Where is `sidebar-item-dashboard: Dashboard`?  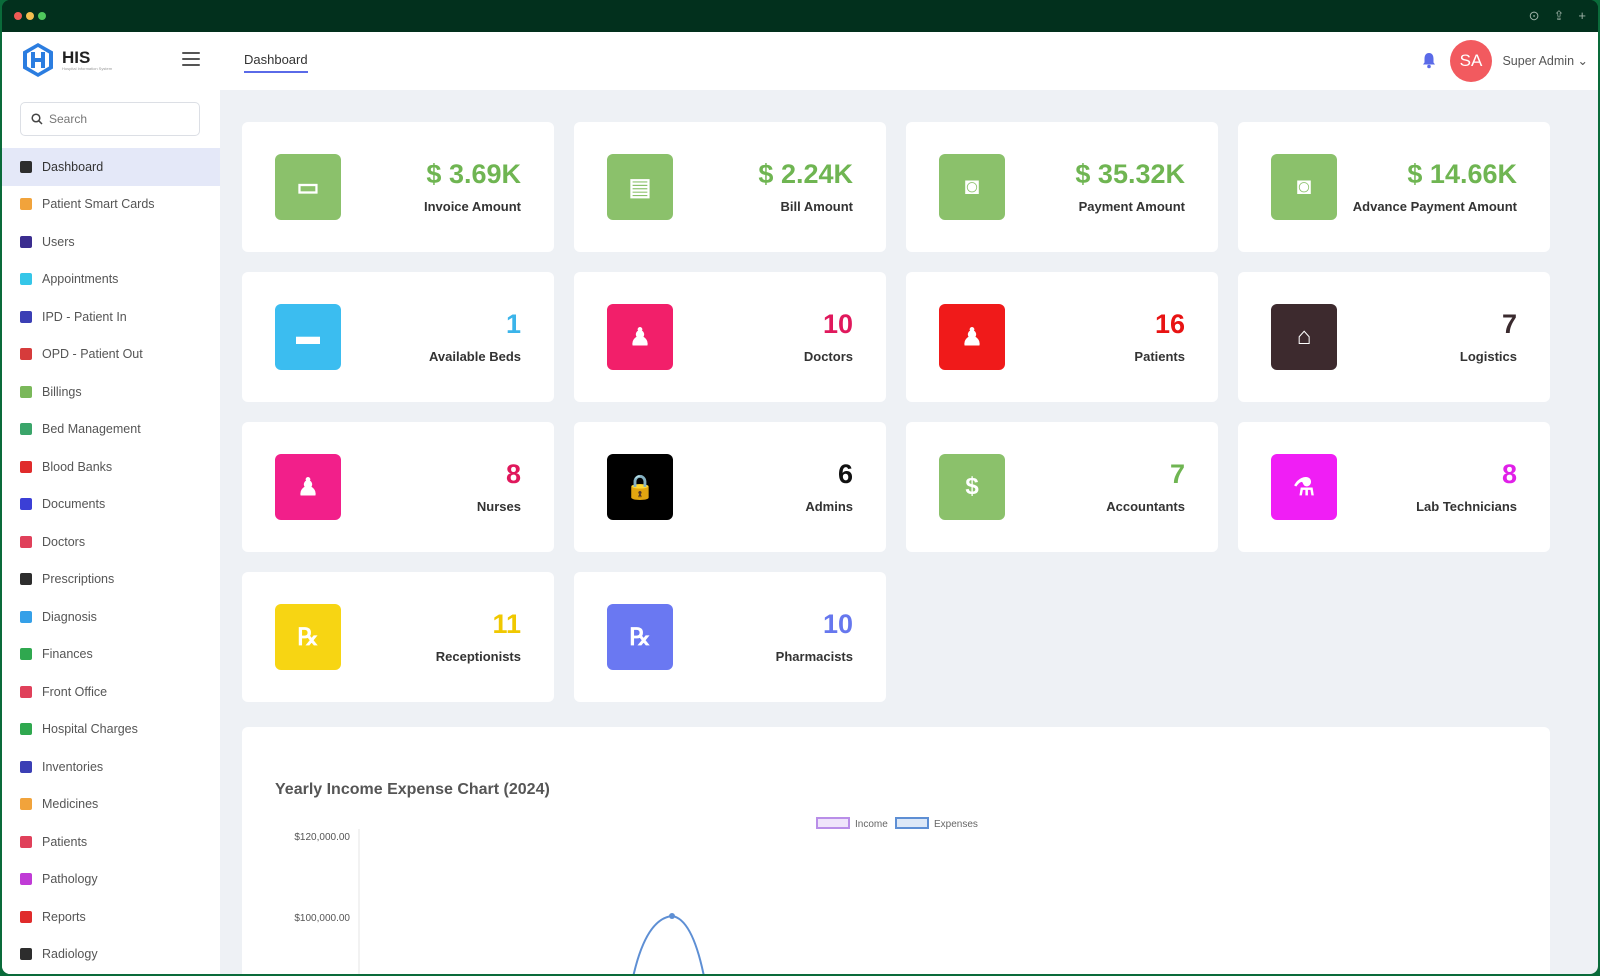
sidebar-item-dashboard: Dashboard is located at coordinates (111, 167).